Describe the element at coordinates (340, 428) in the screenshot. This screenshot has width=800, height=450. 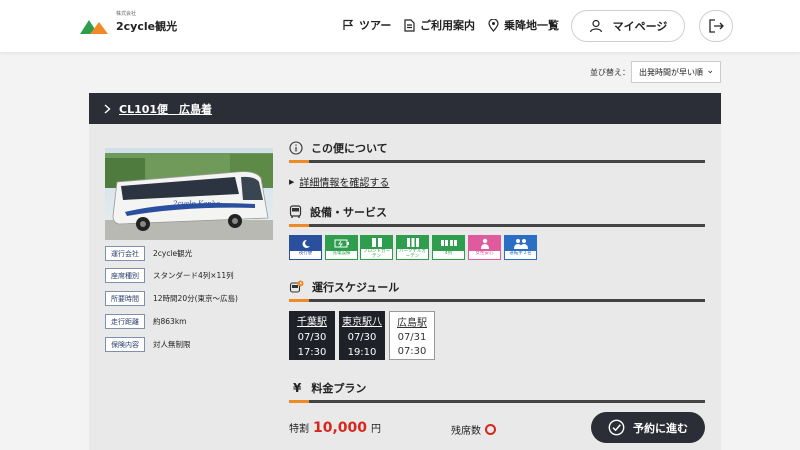
I see `fare-price: 10,000` at that location.